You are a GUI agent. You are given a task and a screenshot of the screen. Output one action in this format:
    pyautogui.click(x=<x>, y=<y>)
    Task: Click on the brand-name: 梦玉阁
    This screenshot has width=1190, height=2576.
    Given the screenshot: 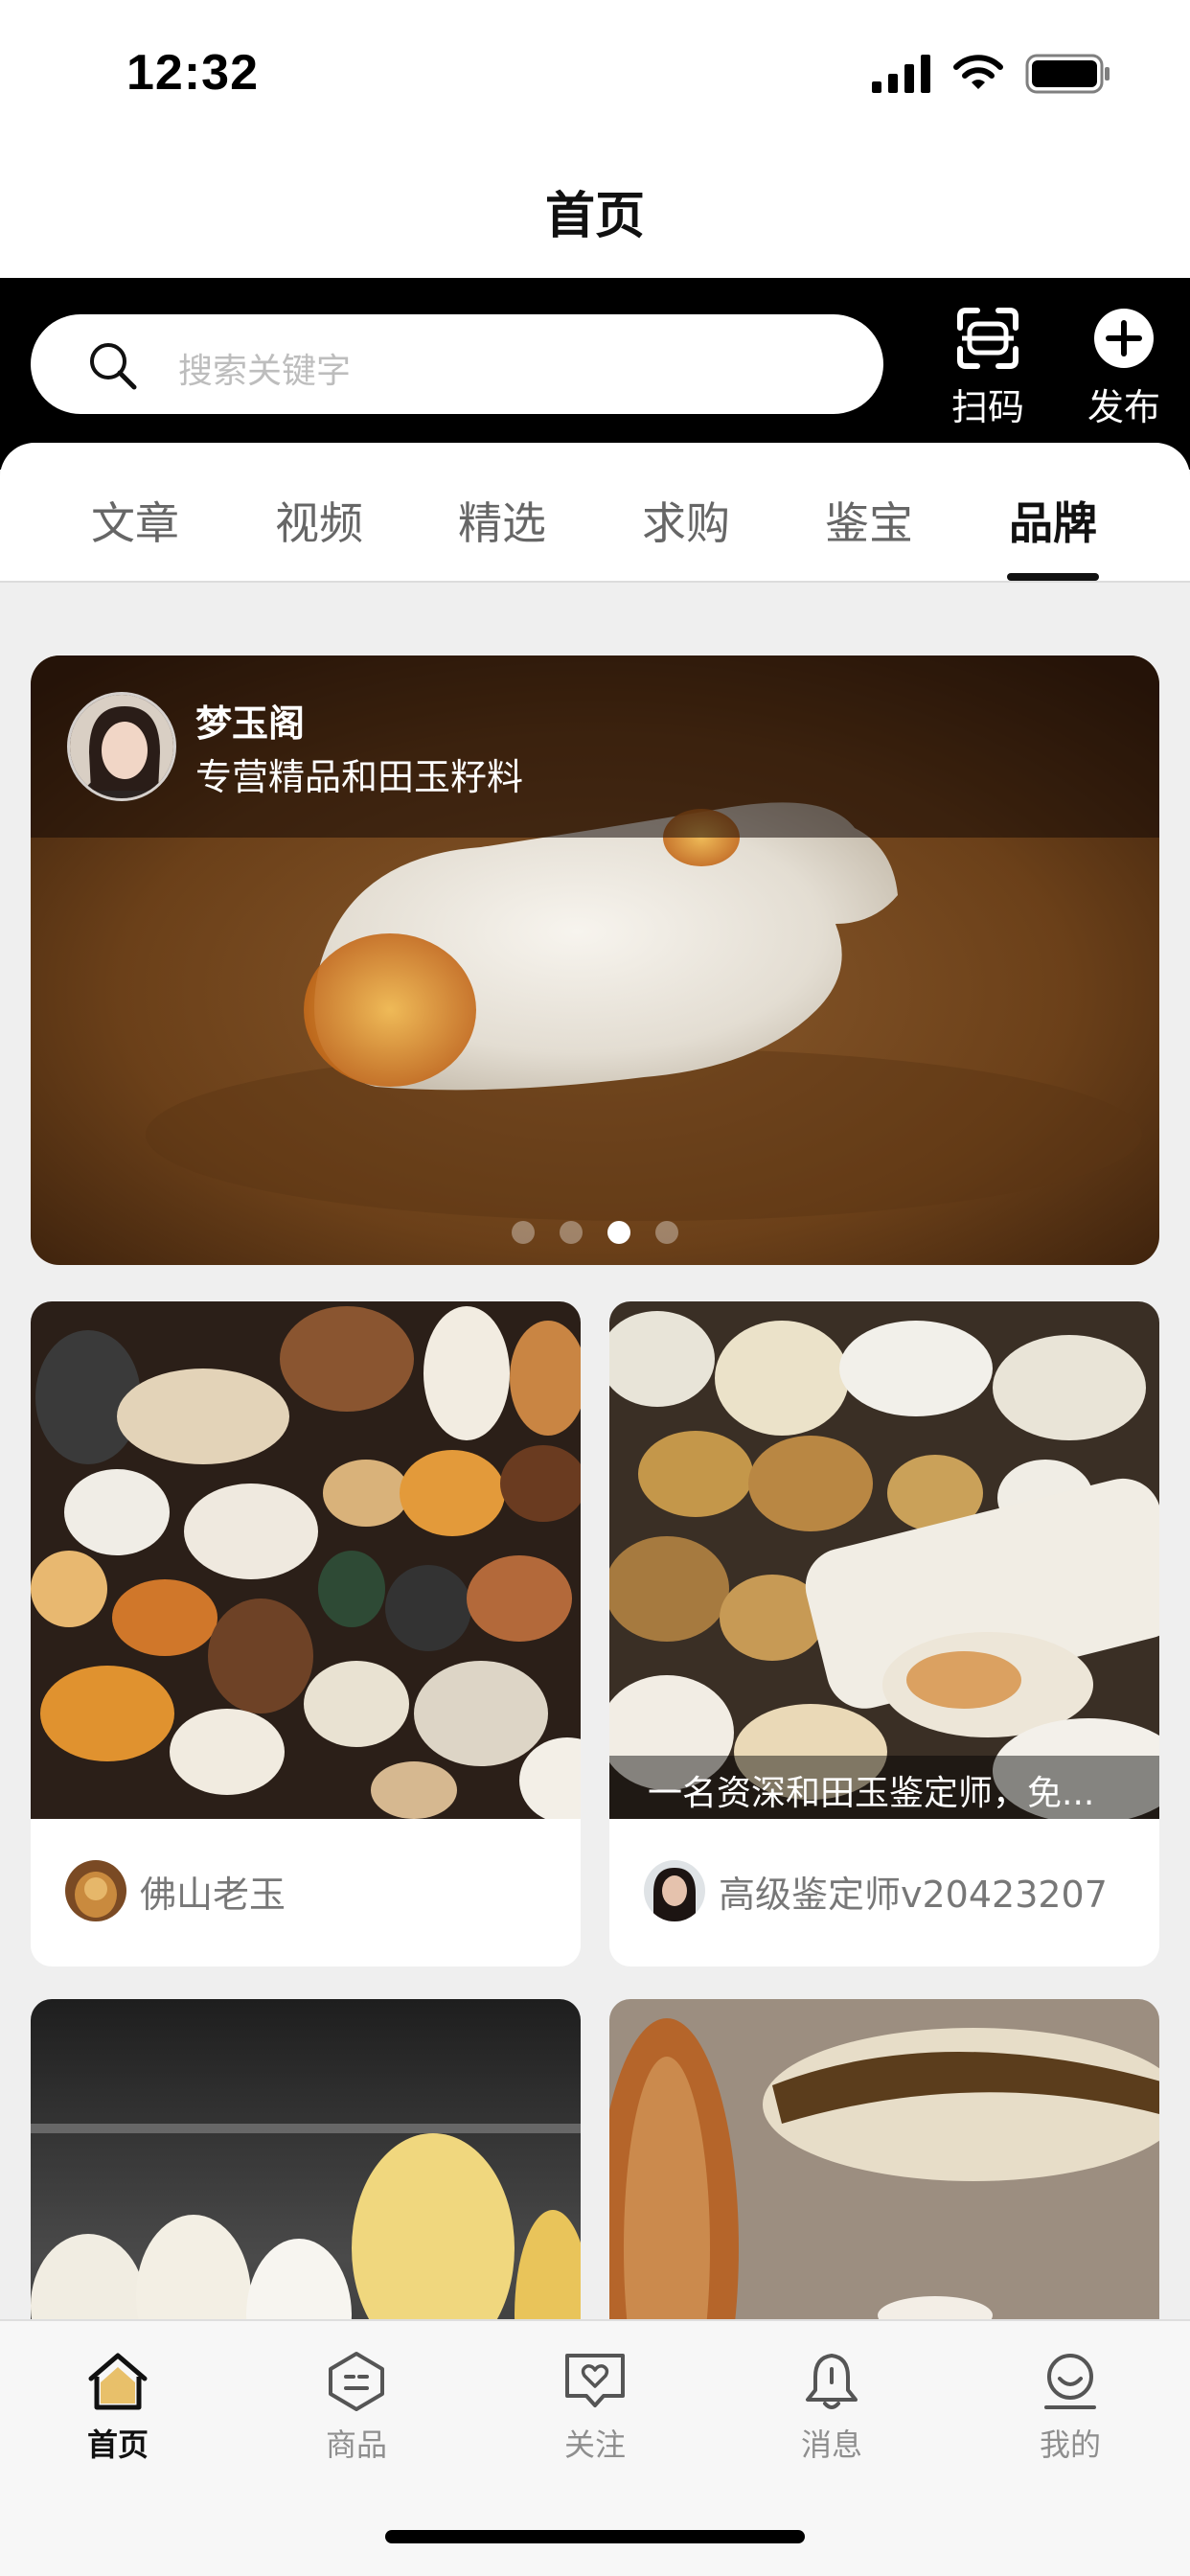 What is the action you would take?
    pyautogui.click(x=250, y=723)
    